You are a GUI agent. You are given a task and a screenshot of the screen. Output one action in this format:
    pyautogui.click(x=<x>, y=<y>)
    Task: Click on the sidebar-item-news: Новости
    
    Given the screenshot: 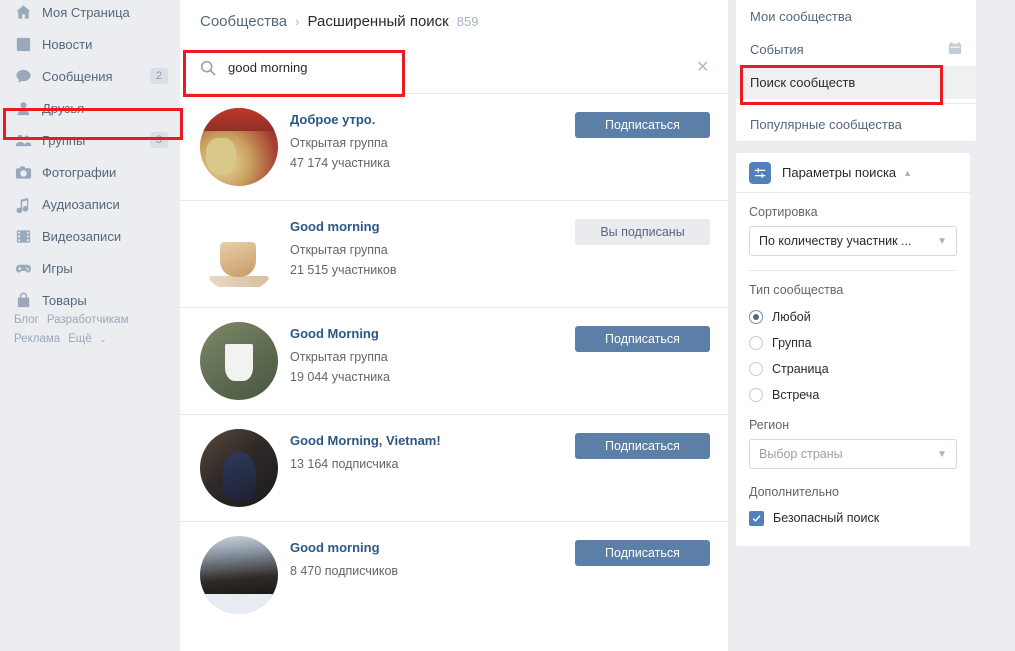 What is the action you would take?
    pyautogui.click(x=90, y=44)
    